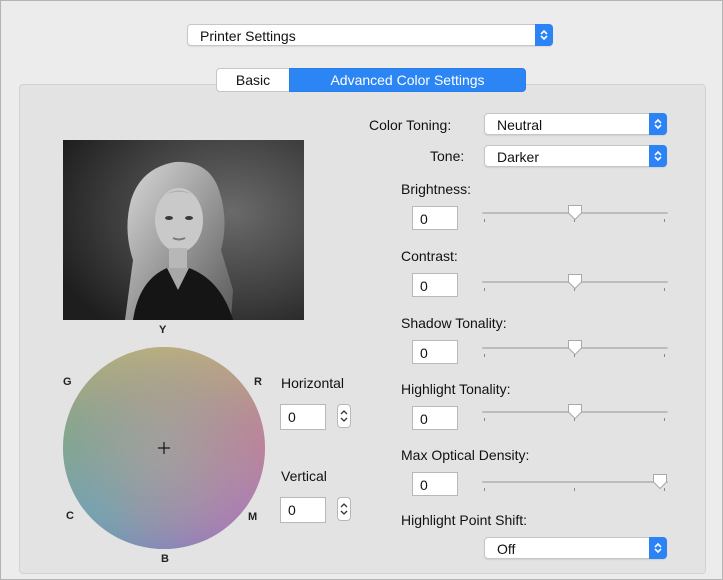  Describe the element at coordinates (518, 157) in the screenshot. I see `tone-value: Darker` at that location.